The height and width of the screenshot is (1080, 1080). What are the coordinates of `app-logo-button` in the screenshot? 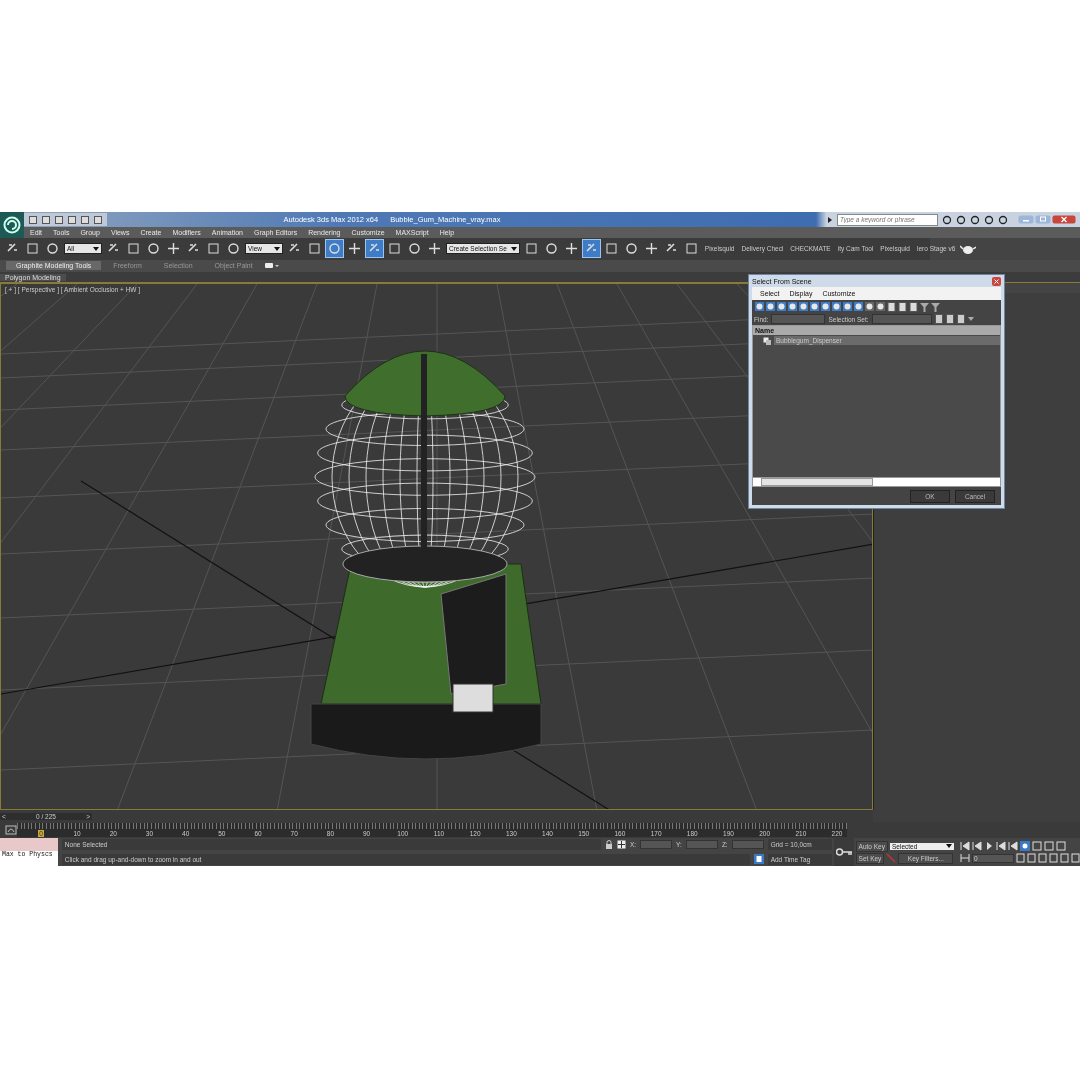 It's located at (12, 225).